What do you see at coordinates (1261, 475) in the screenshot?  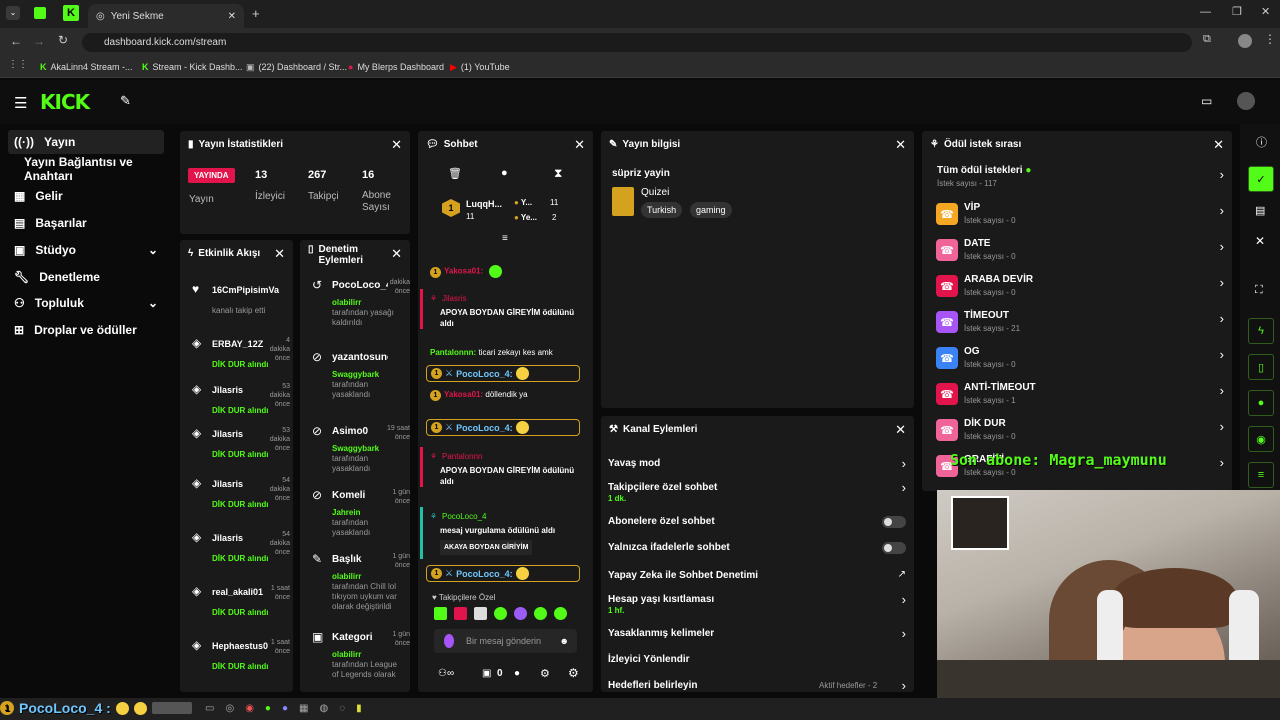 I see `queue-icon: ≡` at bounding box center [1261, 475].